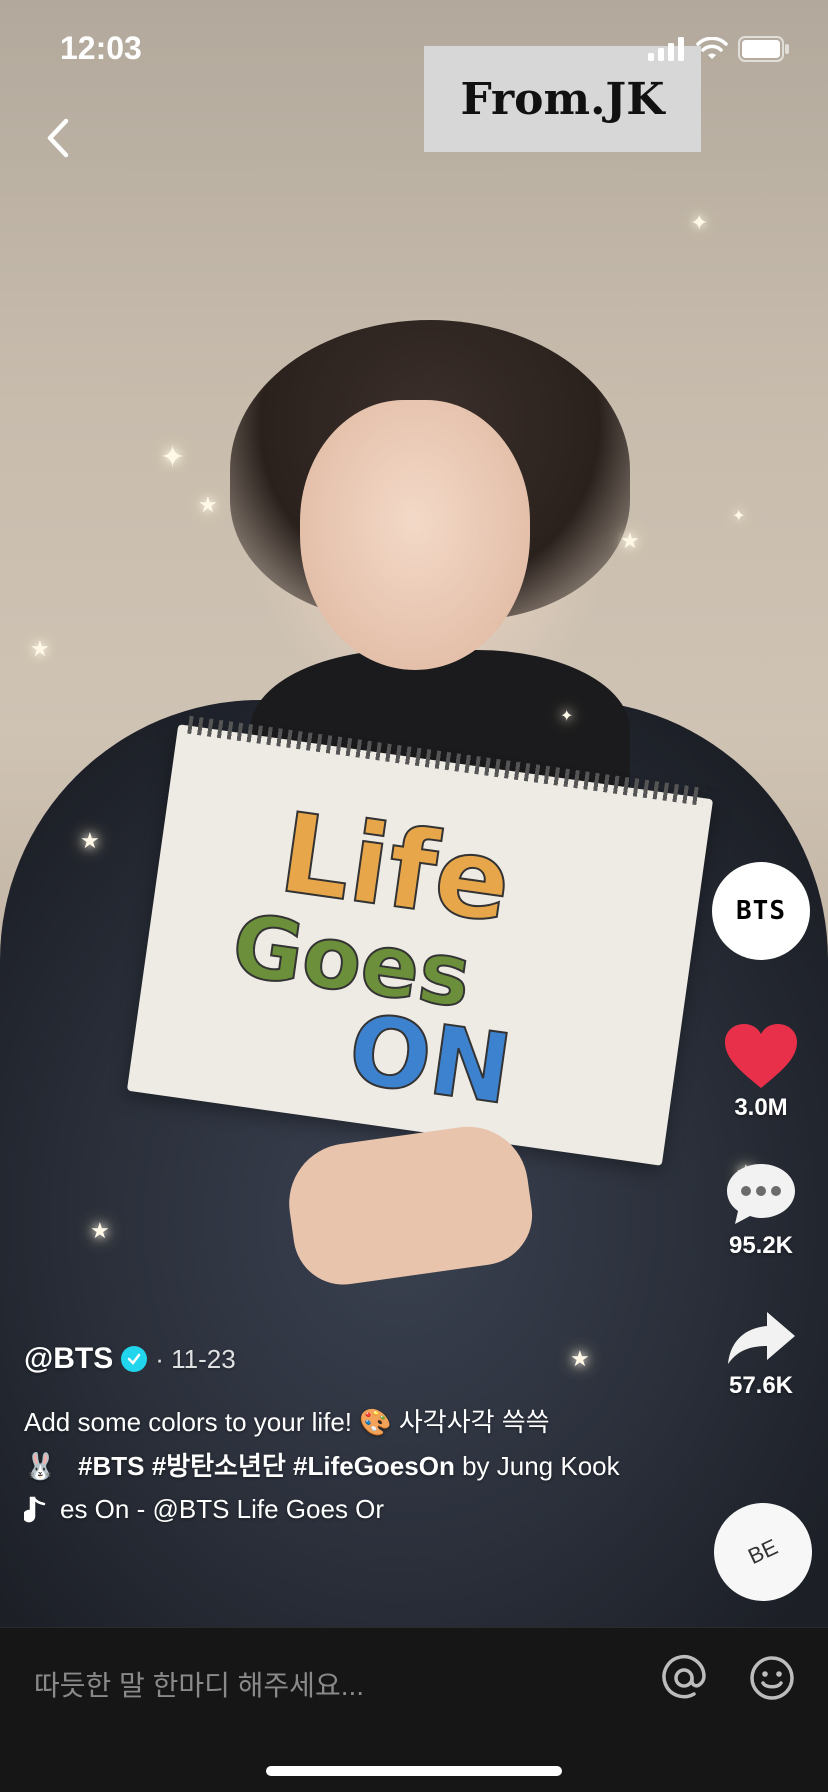  I want to click on music-note-icon, so click(35, 1509).